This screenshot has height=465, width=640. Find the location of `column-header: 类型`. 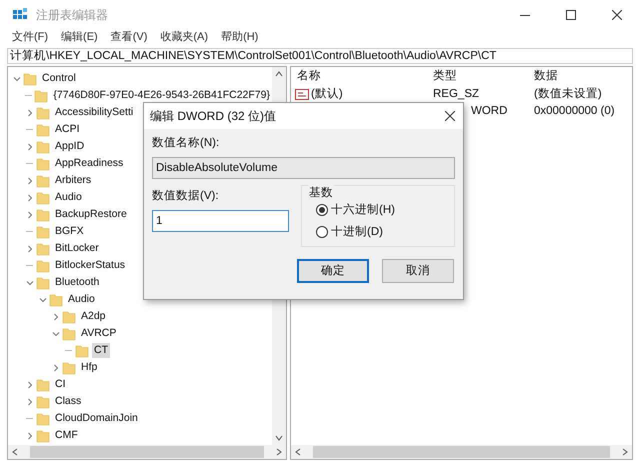

column-header: 类型 is located at coordinates (477, 77).